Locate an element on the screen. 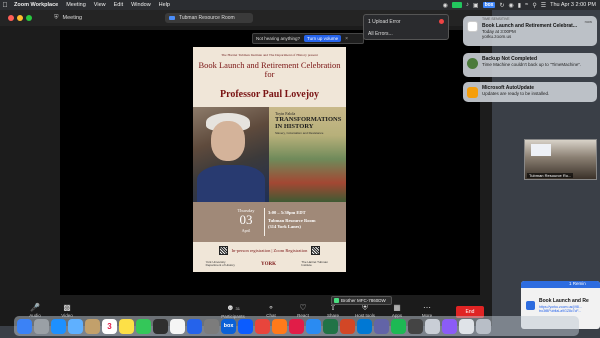 This screenshot has width=600, height=338. time-machine-icon is located at coordinates (472, 63).